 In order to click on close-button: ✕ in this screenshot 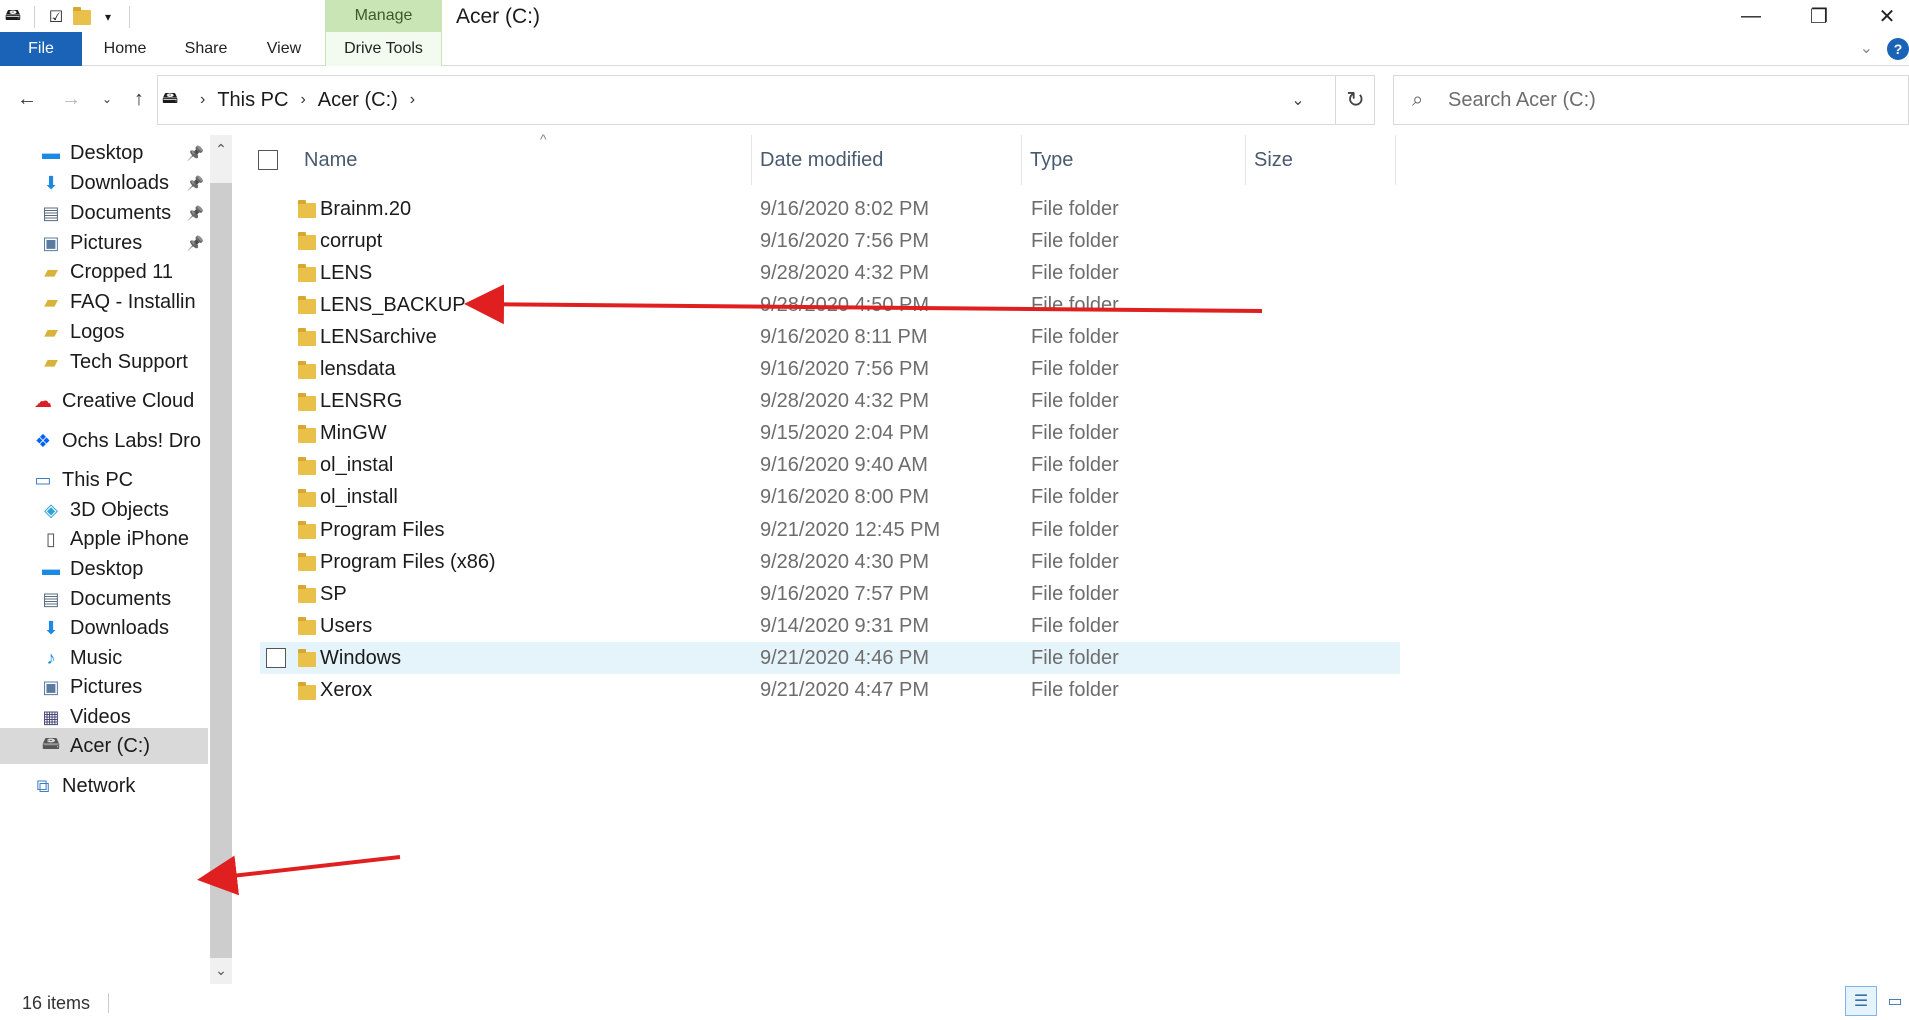, I will do `click(1881, 16)`.